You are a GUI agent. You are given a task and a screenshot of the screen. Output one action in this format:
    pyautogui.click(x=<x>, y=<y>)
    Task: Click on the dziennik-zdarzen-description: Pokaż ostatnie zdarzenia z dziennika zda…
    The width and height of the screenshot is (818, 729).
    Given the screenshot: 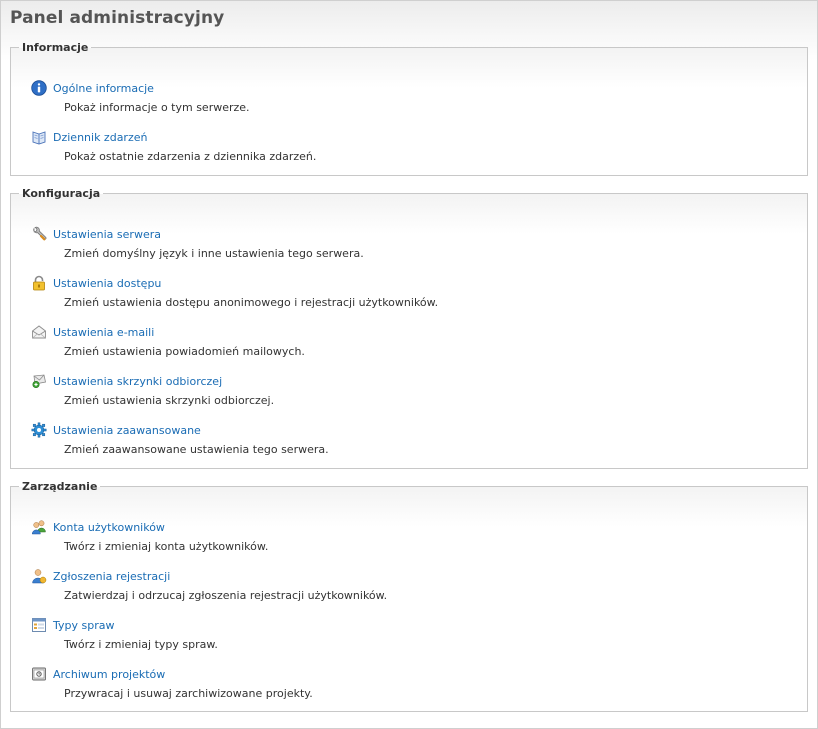 What is the action you would take?
    pyautogui.click(x=190, y=156)
    